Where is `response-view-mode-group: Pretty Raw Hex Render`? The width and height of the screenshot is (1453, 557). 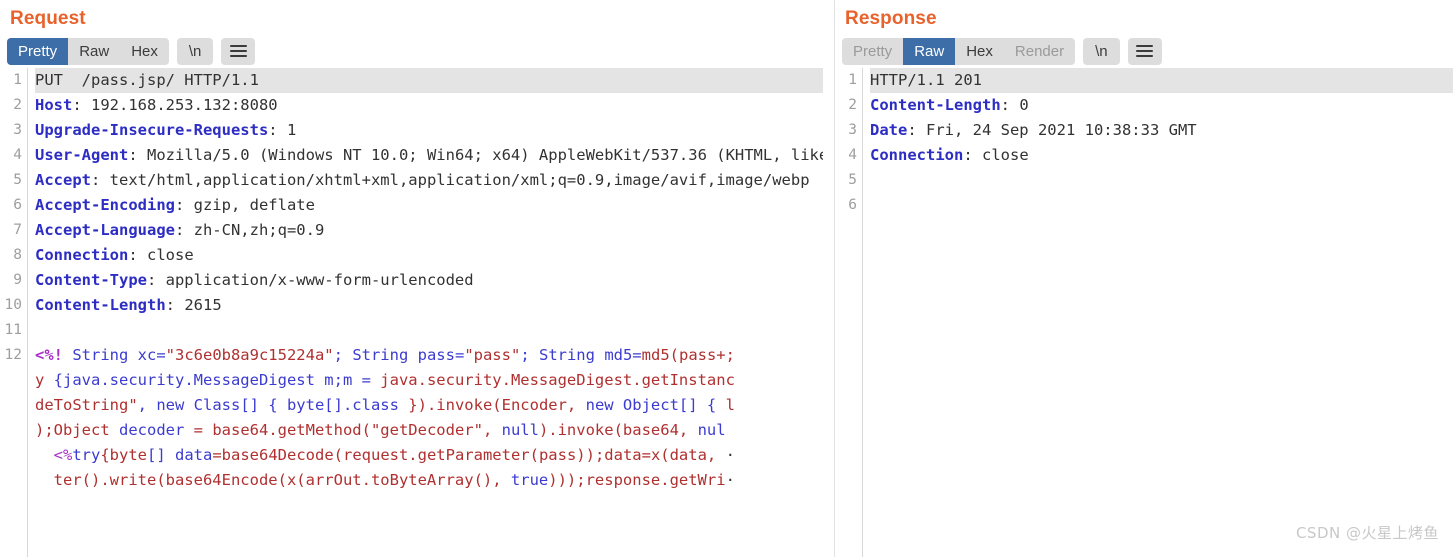 response-view-mode-group: Pretty Raw Hex Render is located at coordinates (959, 51).